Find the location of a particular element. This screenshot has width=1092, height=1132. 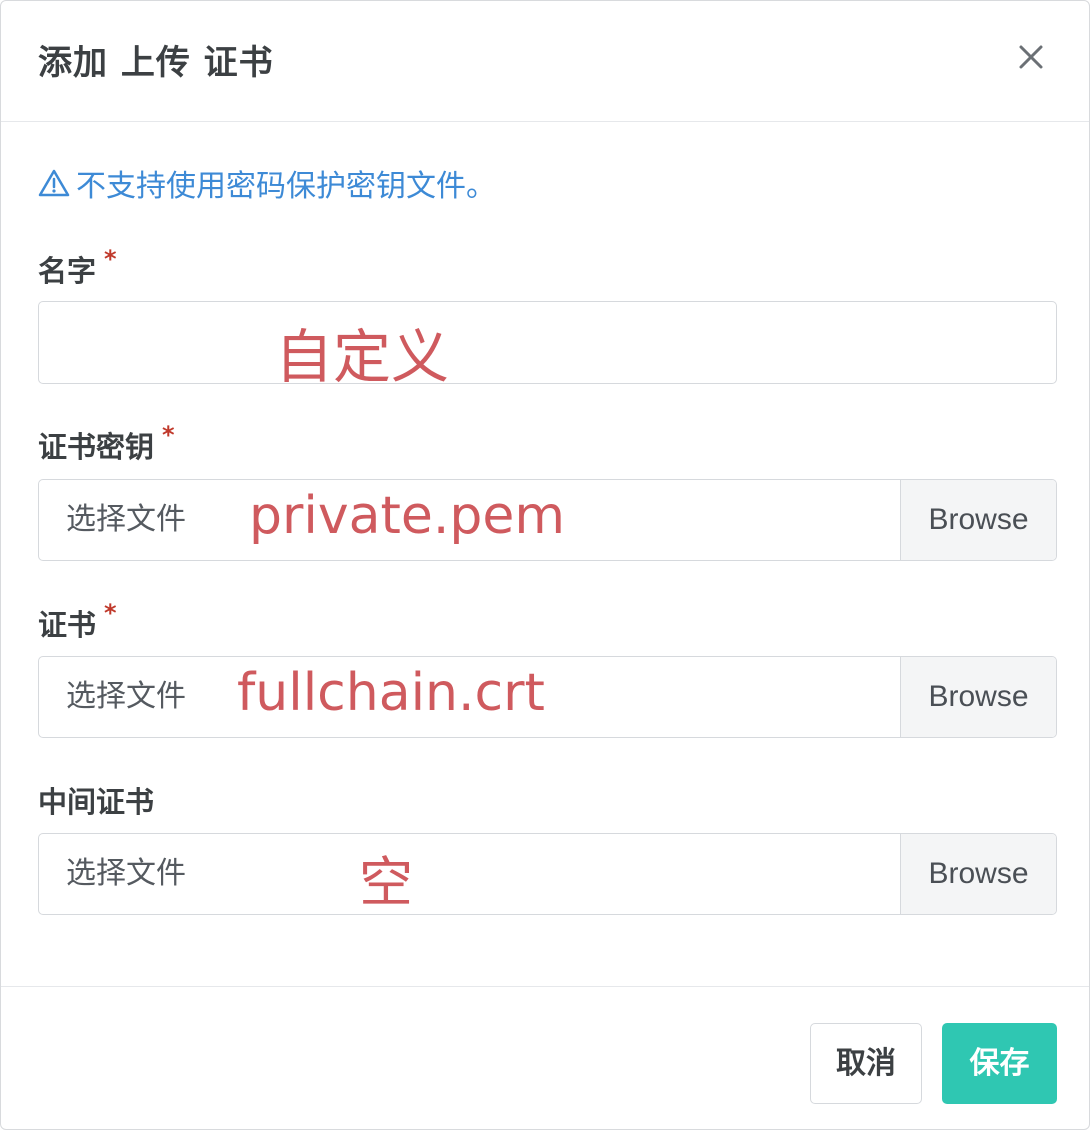

private-key-label-text: 证书密钥 is located at coordinates (96, 447).